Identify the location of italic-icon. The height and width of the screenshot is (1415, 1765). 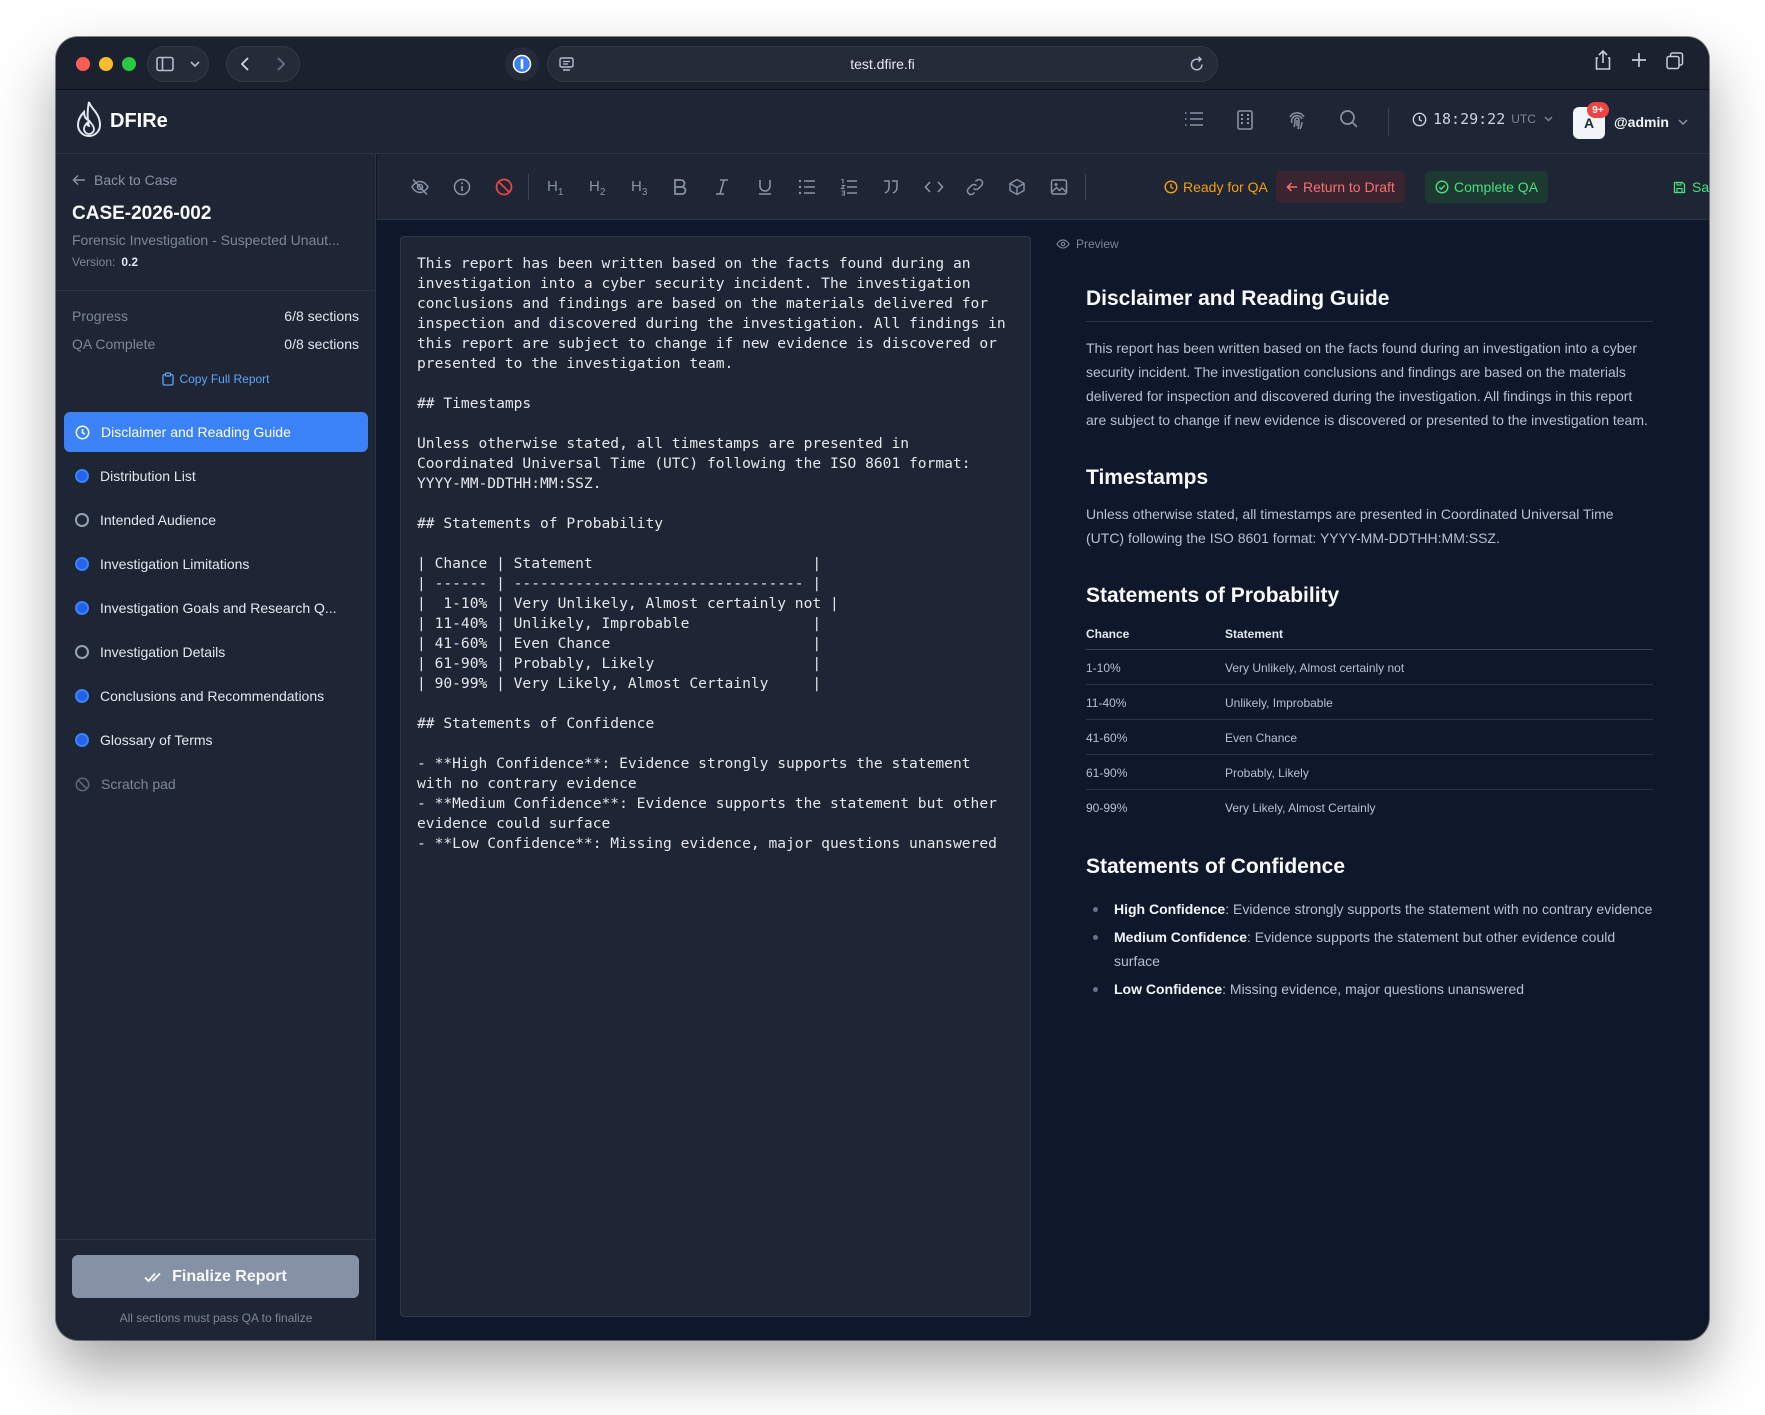
(722, 187).